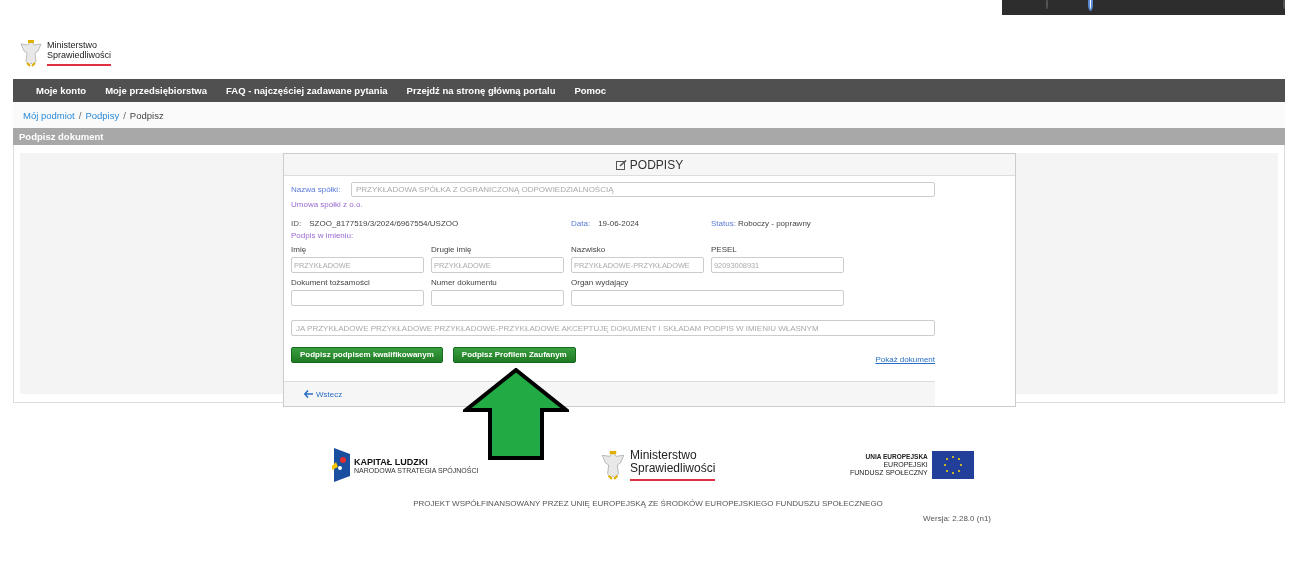  Describe the element at coordinates (307, 90) in the screenshot. I see `nav-link: FAQ - najczęściej zadawane pytania` at that location.